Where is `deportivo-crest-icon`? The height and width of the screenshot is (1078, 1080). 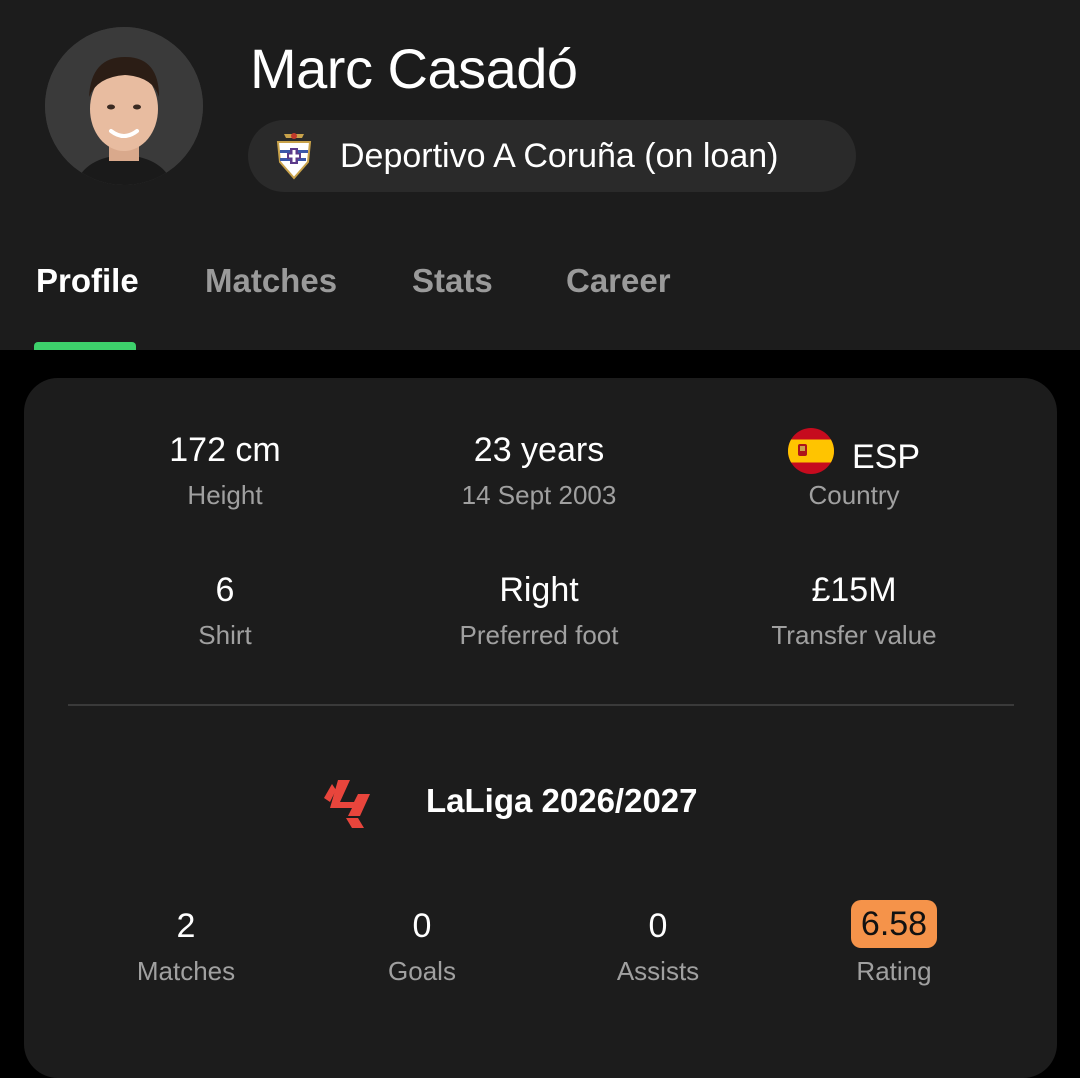 deportivo-crest-icon is located at coordinates (294, 156).